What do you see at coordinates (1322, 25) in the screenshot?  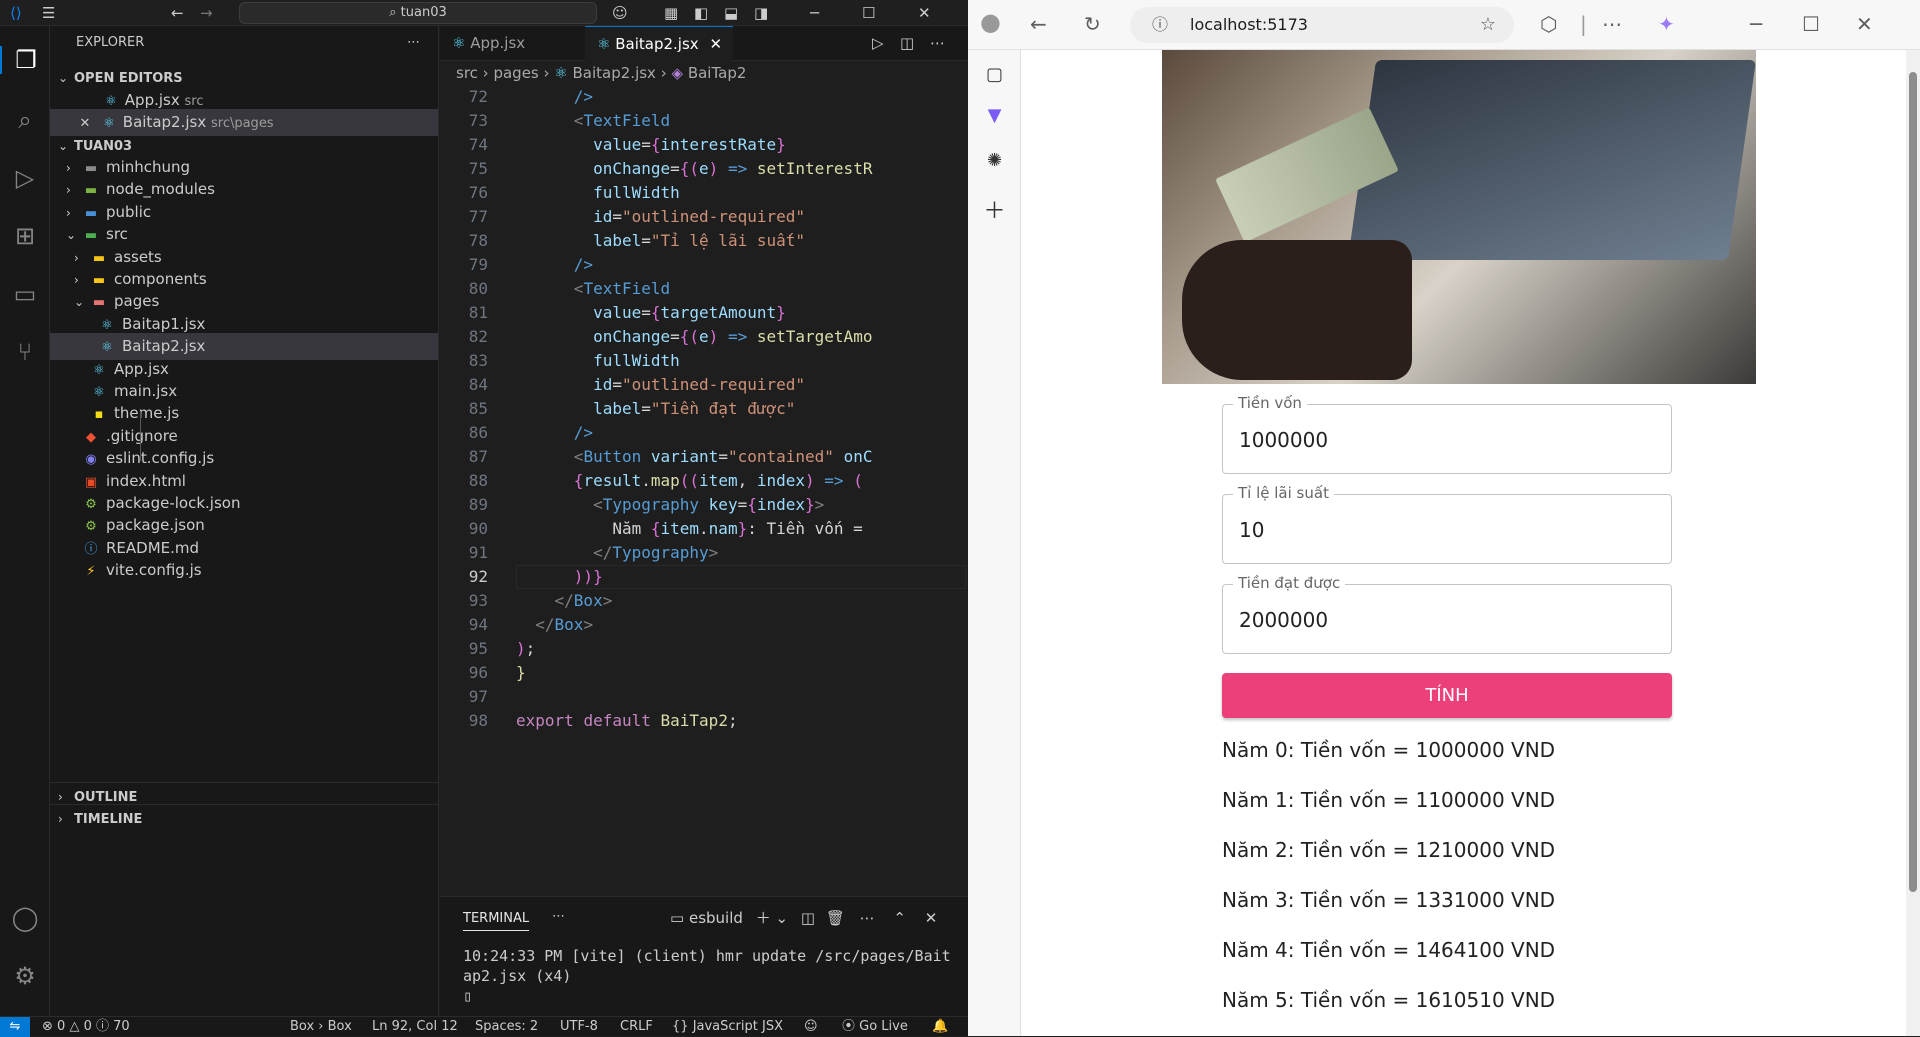 I see `address-bar: ⓘ localhost:5173 ☆` at bounding box center [1322, 25].